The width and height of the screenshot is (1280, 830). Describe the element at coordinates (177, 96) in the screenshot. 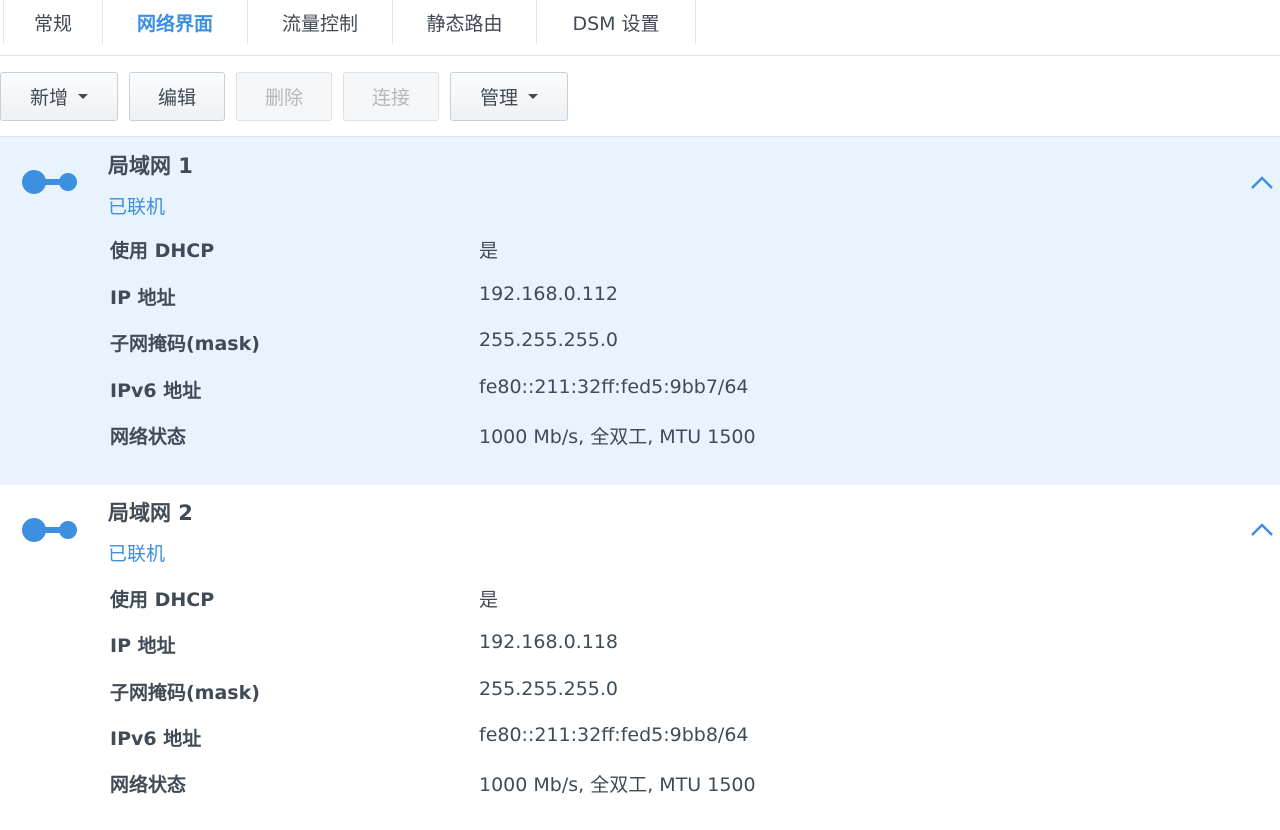

I see `edit-button: 编辑` at that location.